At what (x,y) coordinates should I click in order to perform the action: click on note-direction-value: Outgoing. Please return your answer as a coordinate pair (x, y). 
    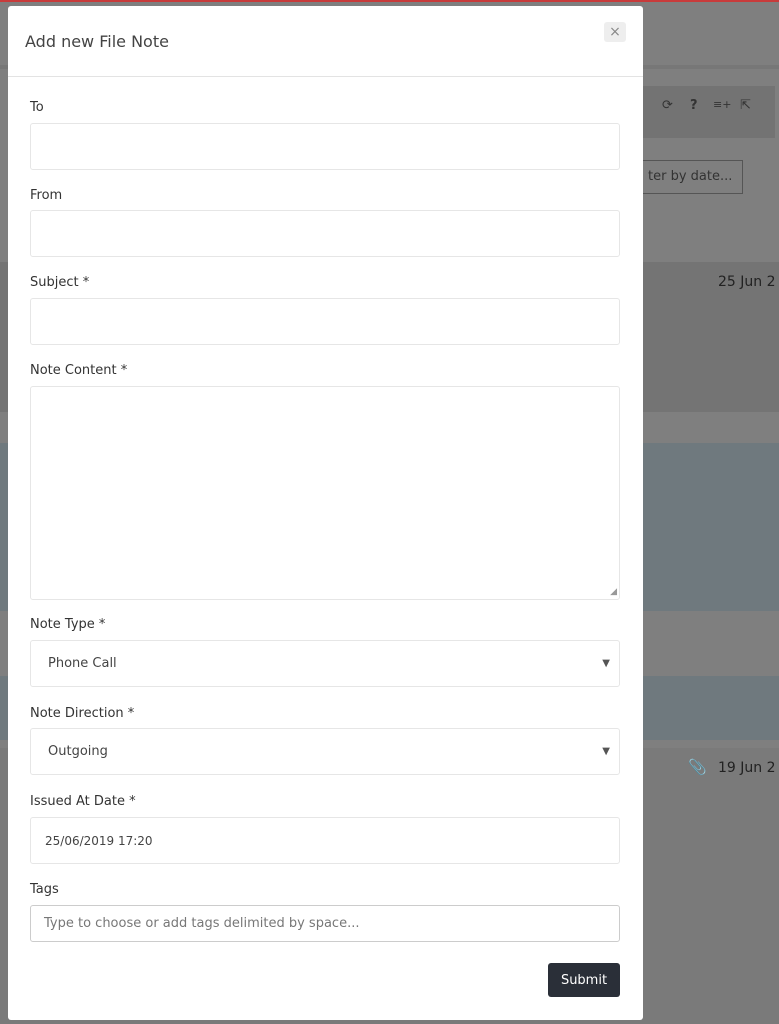
    Looking at the image, I should click on (78, 751).